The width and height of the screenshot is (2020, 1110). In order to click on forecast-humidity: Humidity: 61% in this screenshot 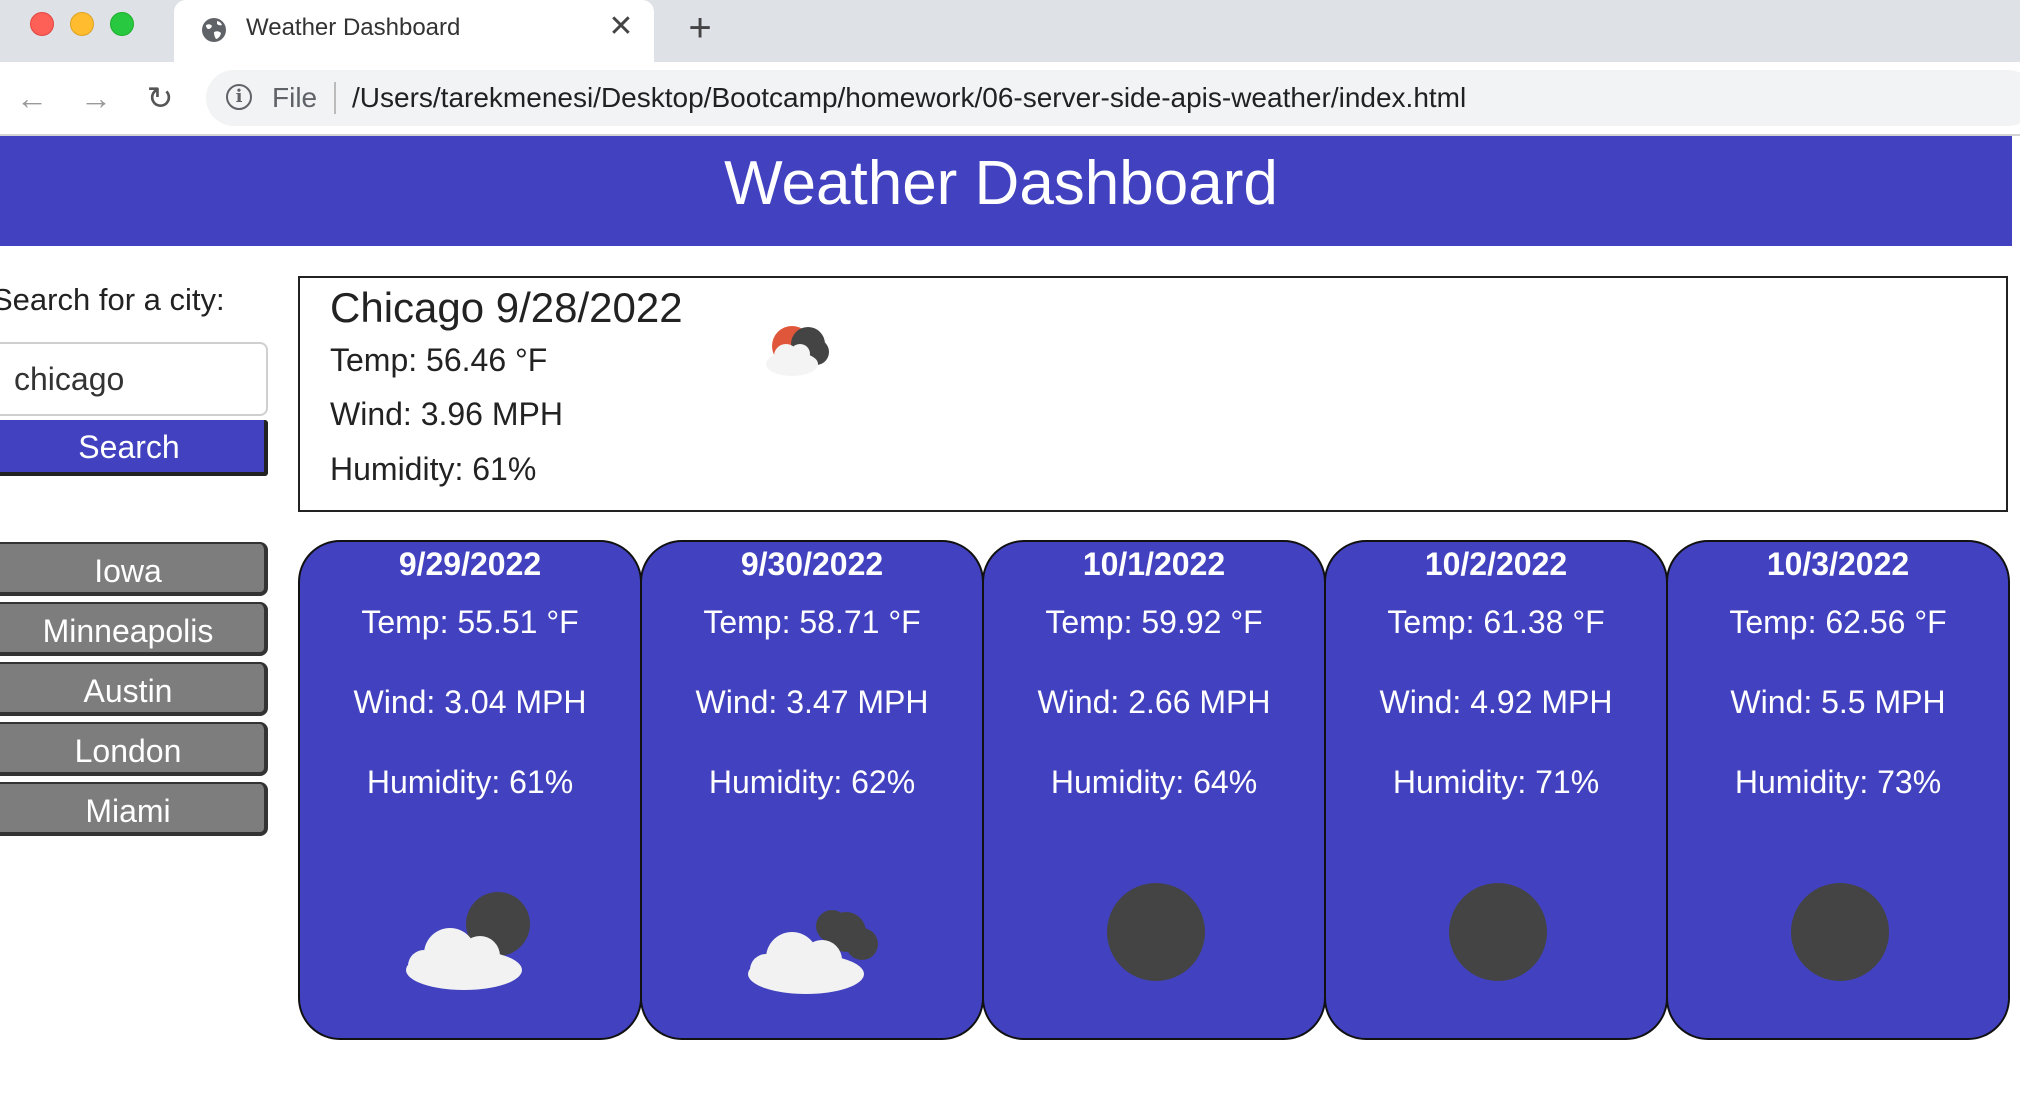, I will do `click(470, 782)`.